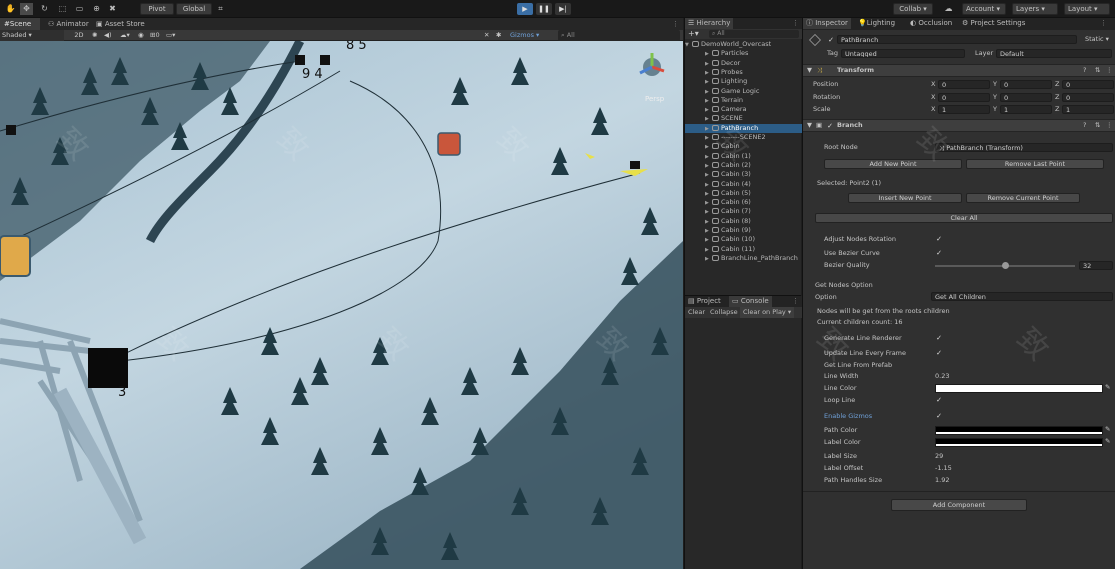 The width and height of the screenshot is (1115, 569). Describe the element at coordinates (1096, 265) in the screenshot. I see `bezier-quality-field: 32` at that location.